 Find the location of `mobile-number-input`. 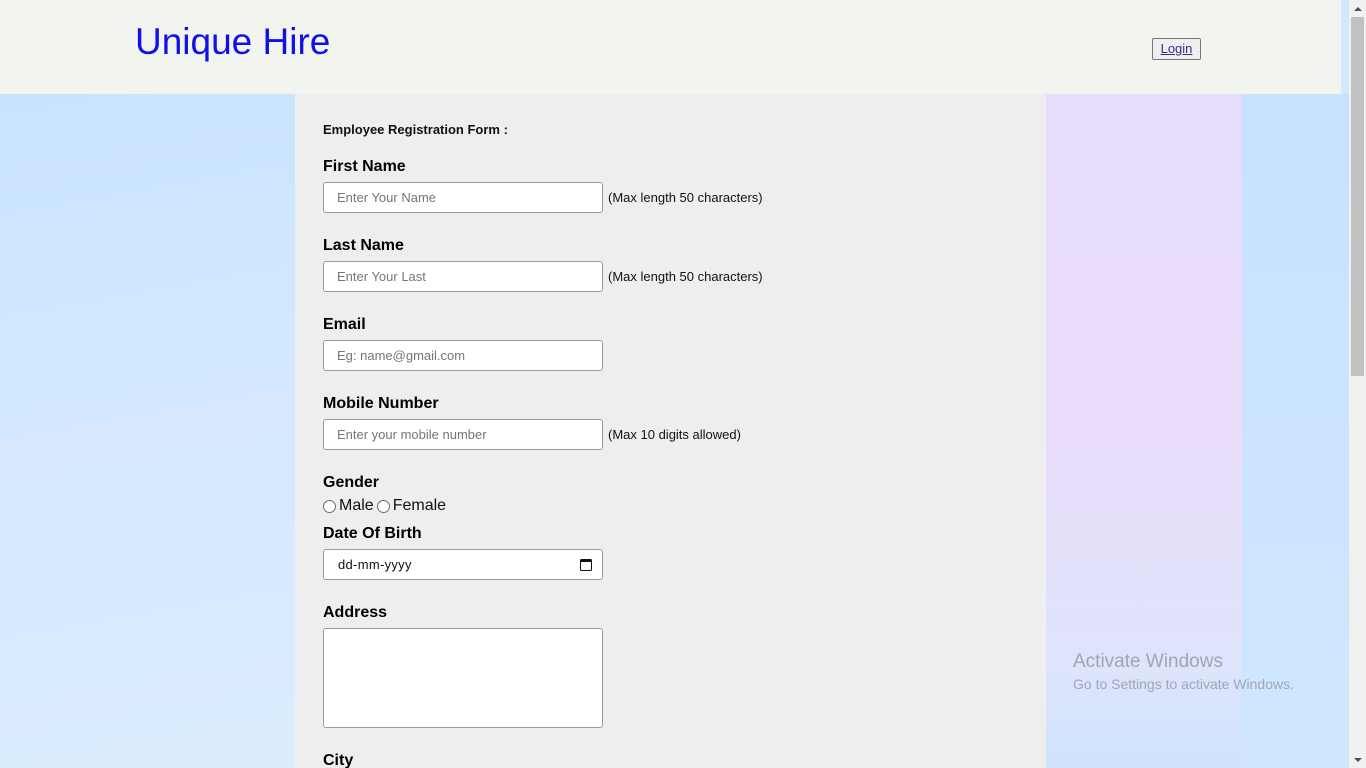

mobile-number-input is located at coordinates (463, 434).